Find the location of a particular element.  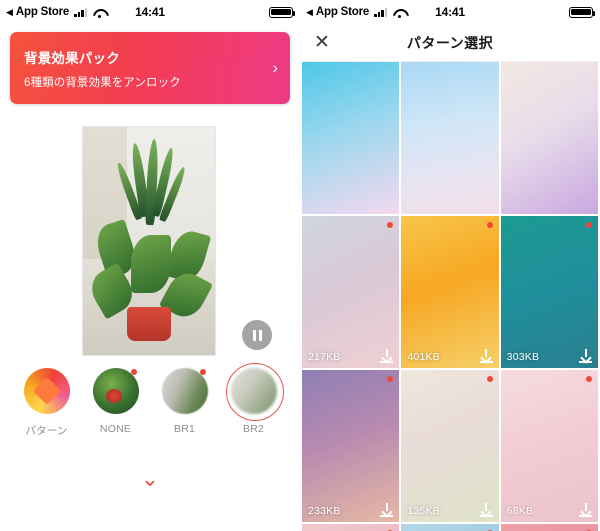

thumb-br2-circle is located at coordinates (254, 392).